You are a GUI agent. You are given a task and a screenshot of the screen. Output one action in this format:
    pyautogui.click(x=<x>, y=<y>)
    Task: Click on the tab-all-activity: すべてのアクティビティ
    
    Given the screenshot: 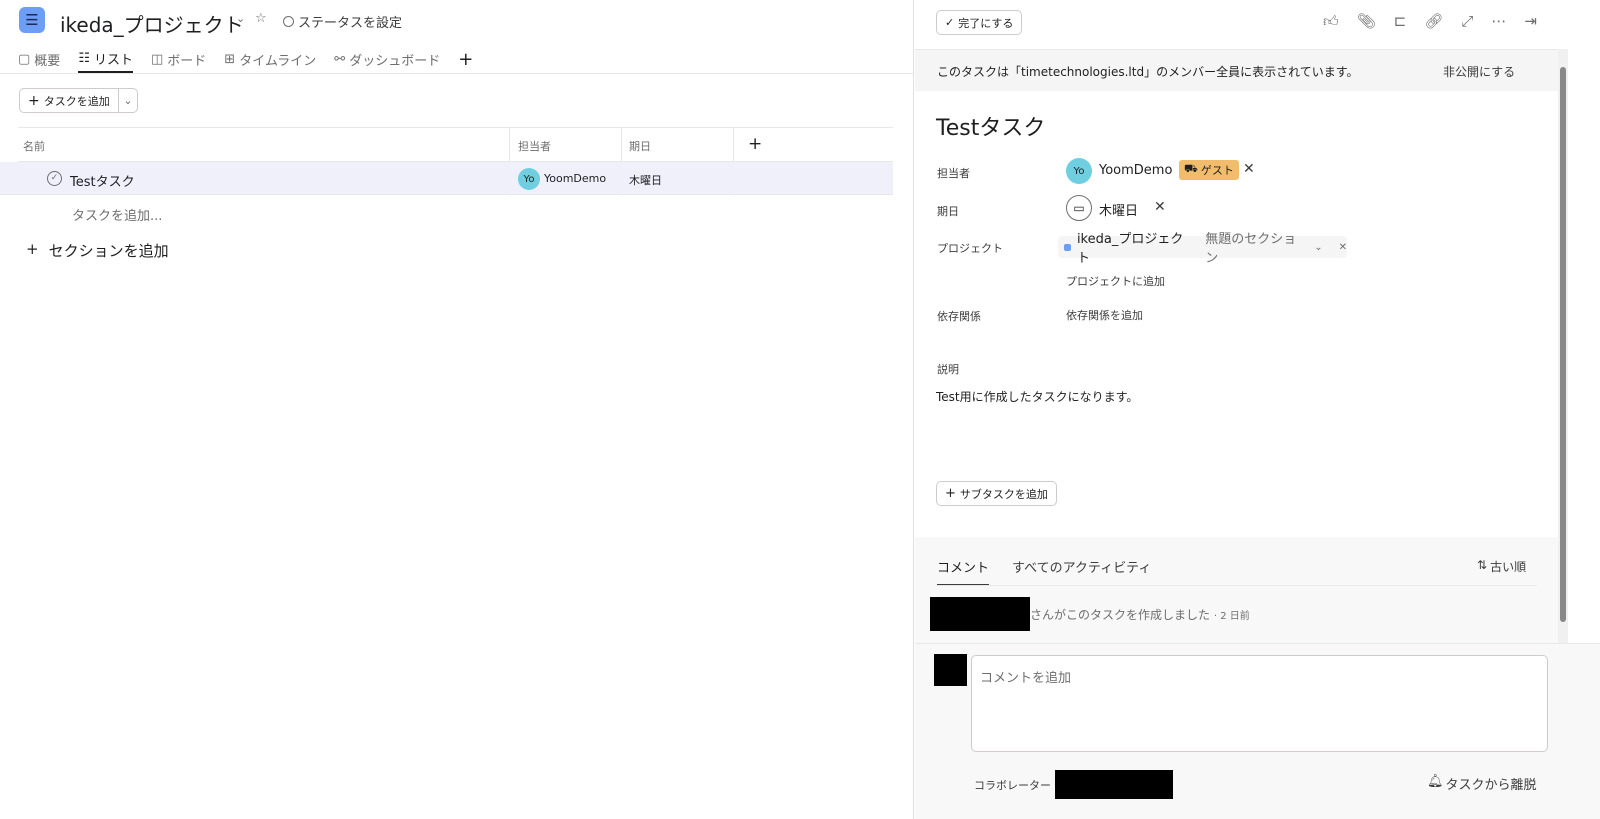 What is the action you would take?
    pyautogui.click(x=1081, y=566)
    